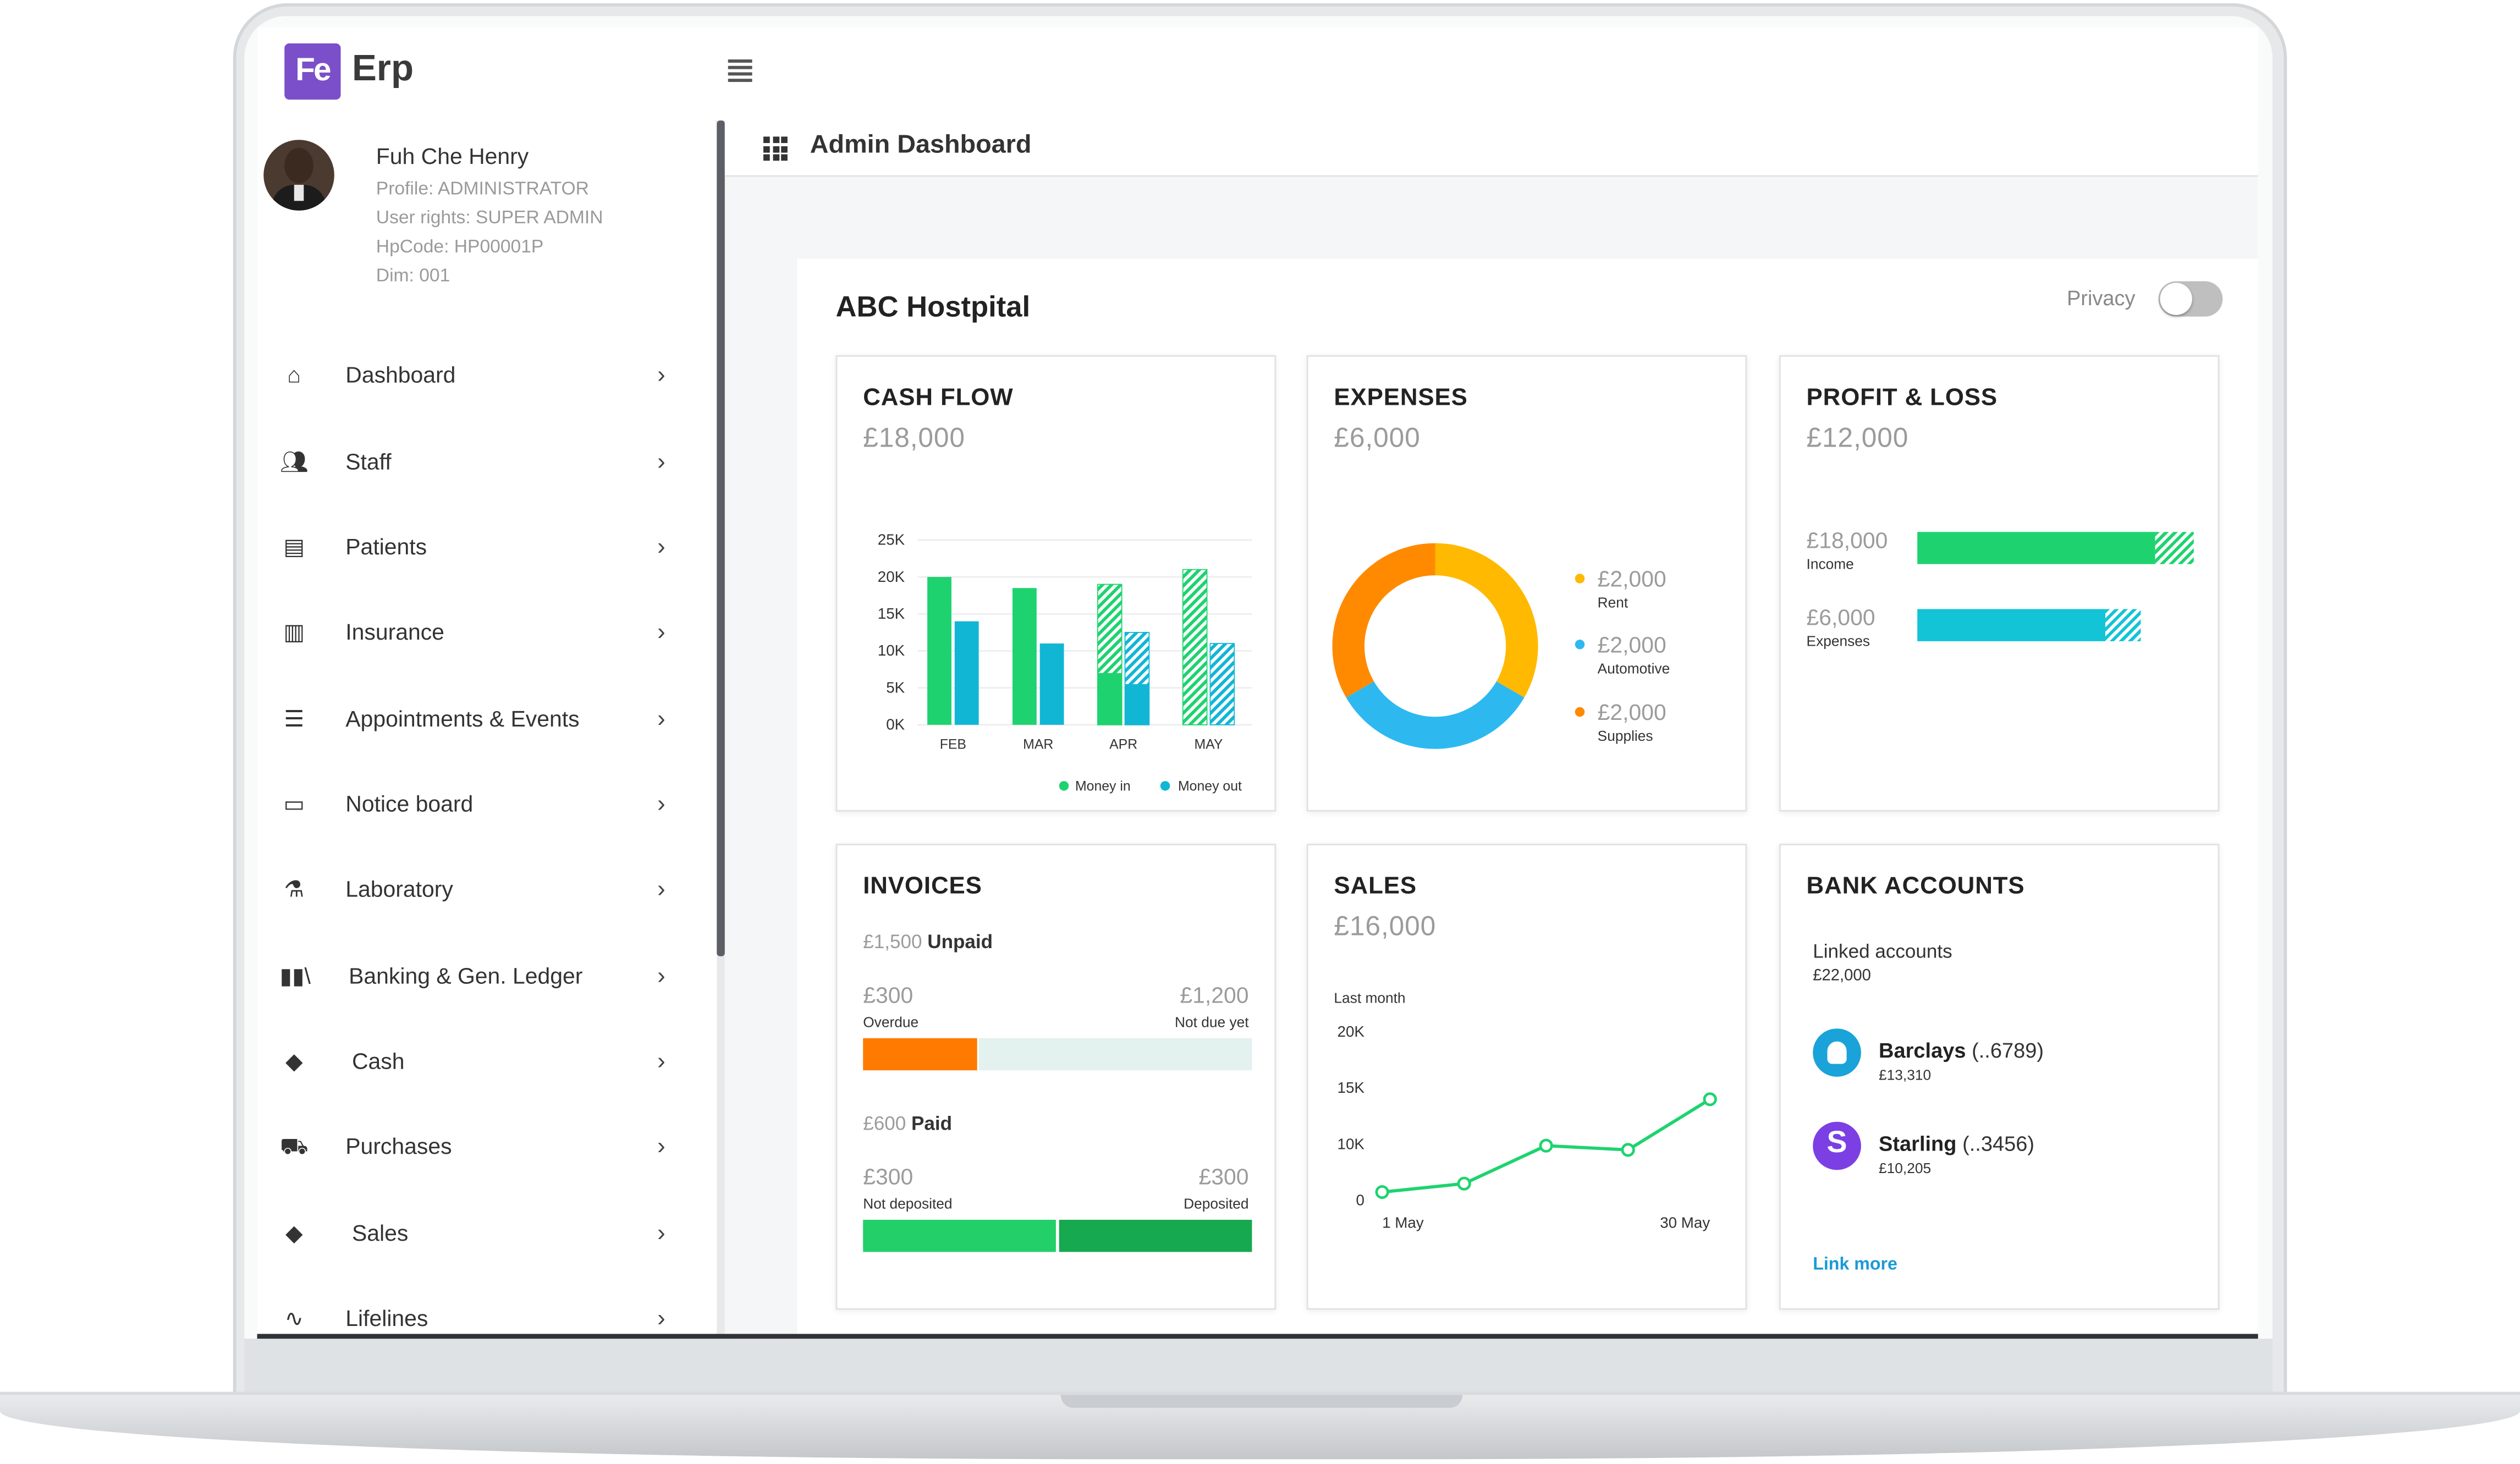  What do you see at coordinates (1956, 1143) in the screenshot?
I see `bank-account-starling: Starling (..3456)` at bounding box center [1956, 1143].